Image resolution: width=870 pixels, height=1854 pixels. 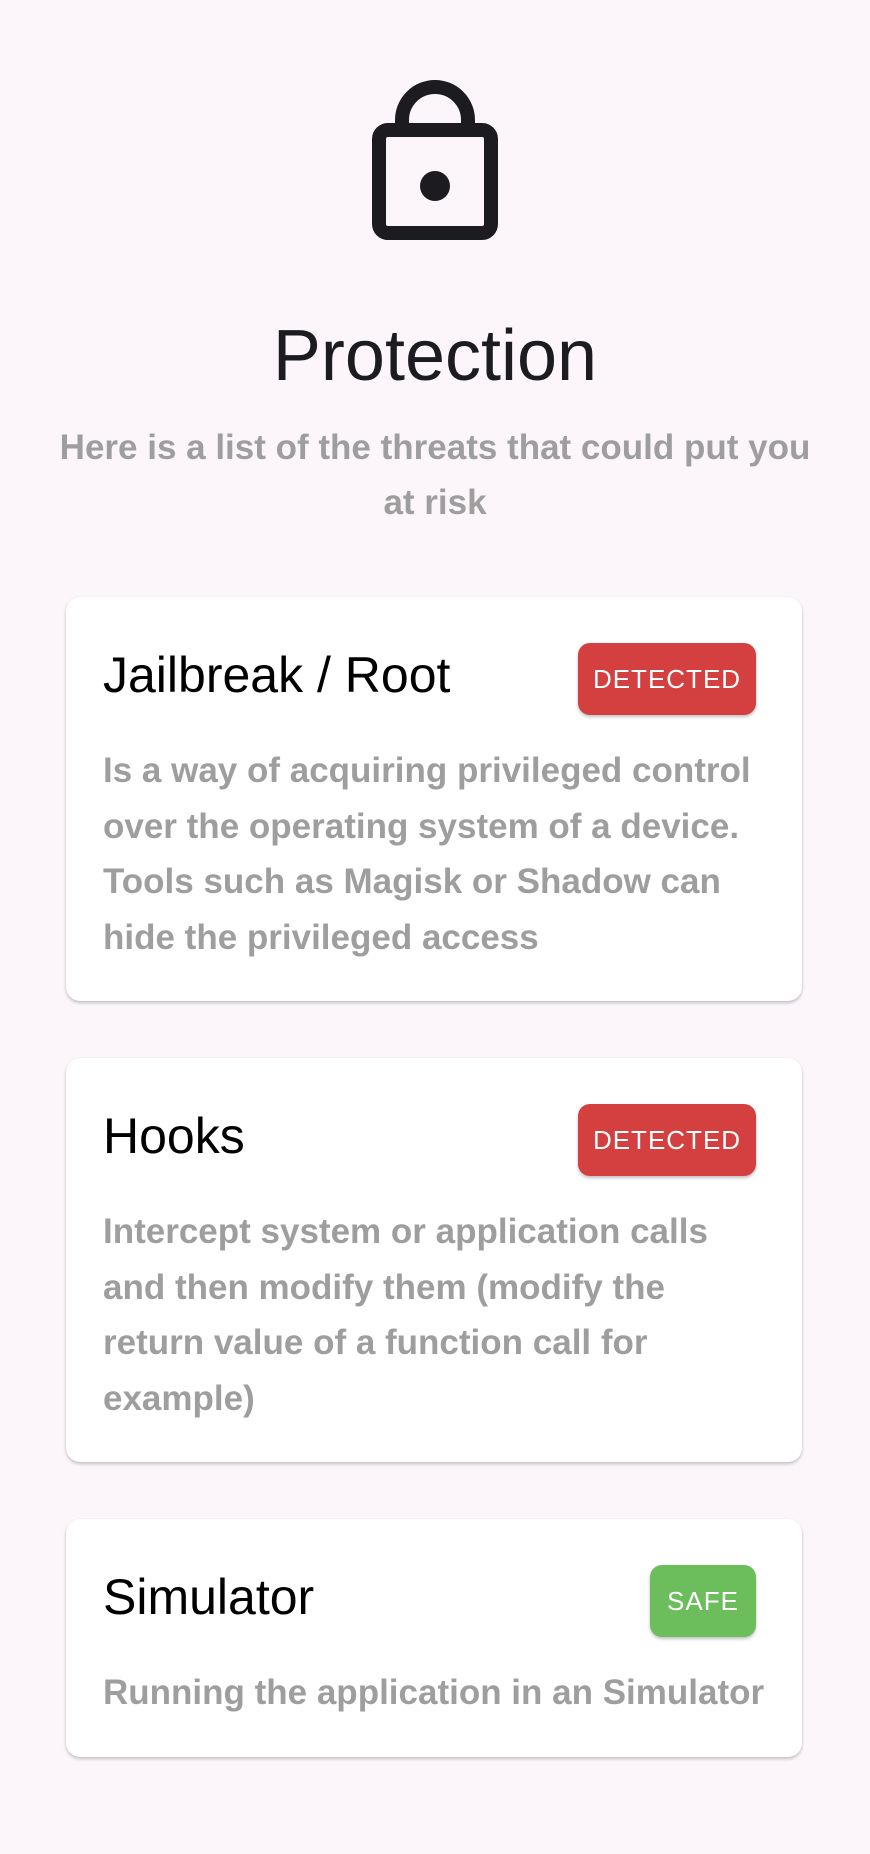 What do you see at coordinates (435, 356) in the screenshot?
I see `page-title: Protection` at bounding box center [435, 356].